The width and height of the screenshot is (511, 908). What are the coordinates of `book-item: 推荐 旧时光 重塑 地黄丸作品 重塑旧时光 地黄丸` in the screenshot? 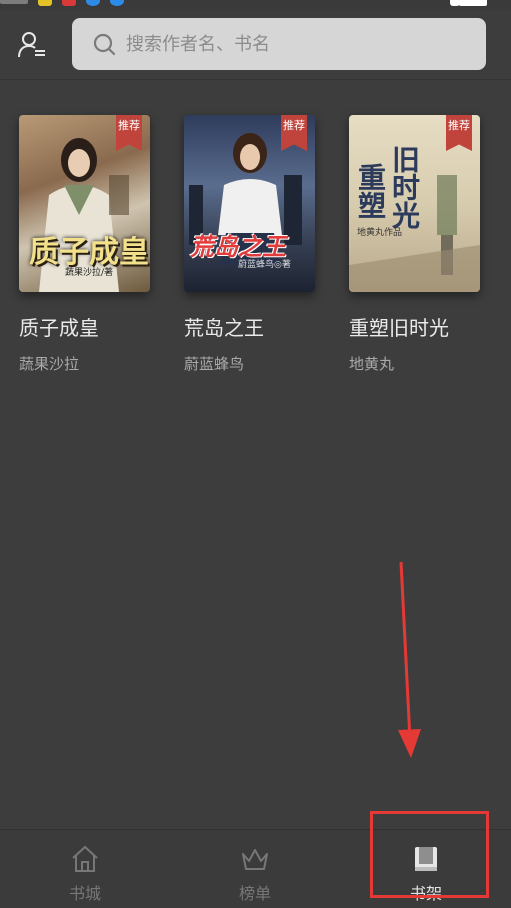 It's located at (424, 244).